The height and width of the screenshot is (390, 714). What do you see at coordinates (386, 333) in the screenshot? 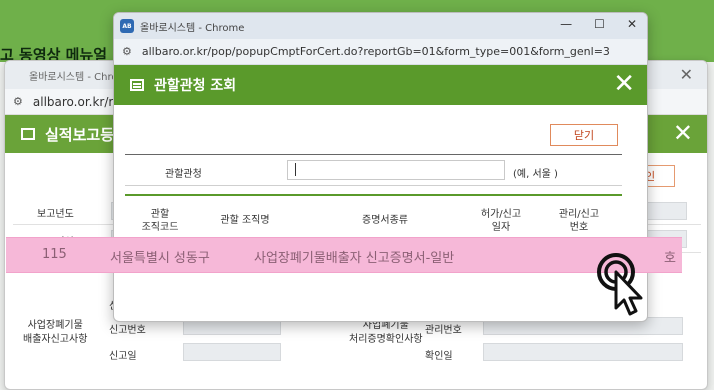
I see `bottom-mid-label: 사업폐기물 처리증명확인사항` at bounding box center [386, 333].